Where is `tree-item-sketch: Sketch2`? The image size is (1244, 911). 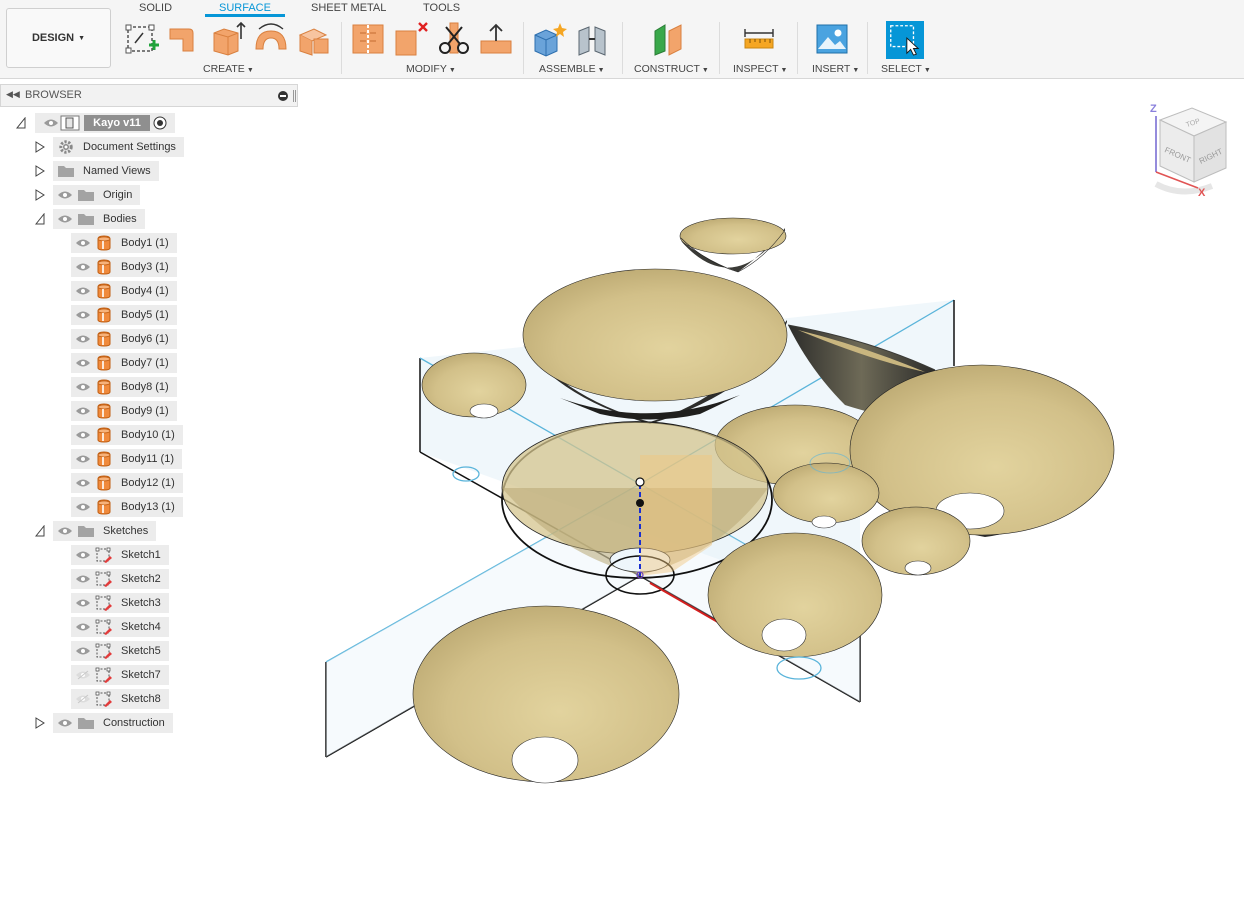
tree-item-sketch: Sketch2 is located at coordinates (120, 579).